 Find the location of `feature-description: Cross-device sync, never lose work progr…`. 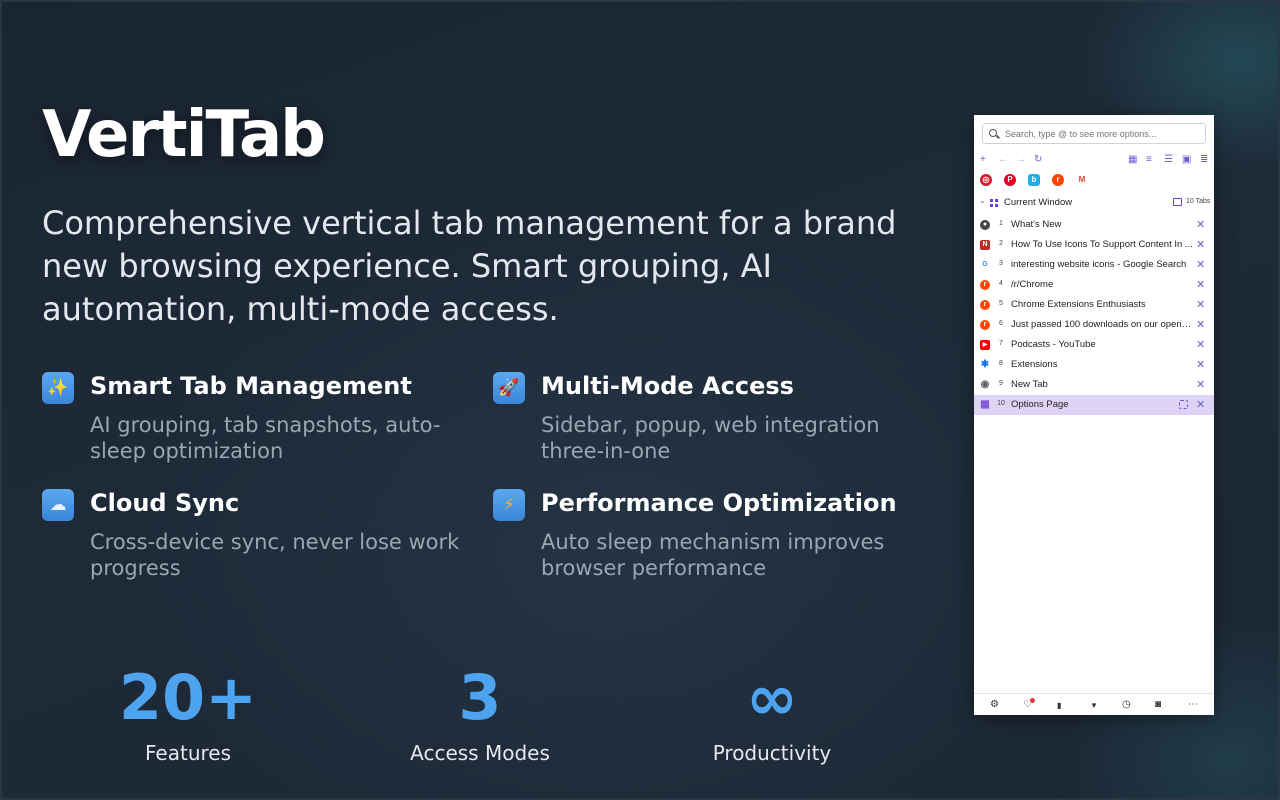

feature-description: Cross-device sync, never lose work progr… is located at coordinates (275, 555).